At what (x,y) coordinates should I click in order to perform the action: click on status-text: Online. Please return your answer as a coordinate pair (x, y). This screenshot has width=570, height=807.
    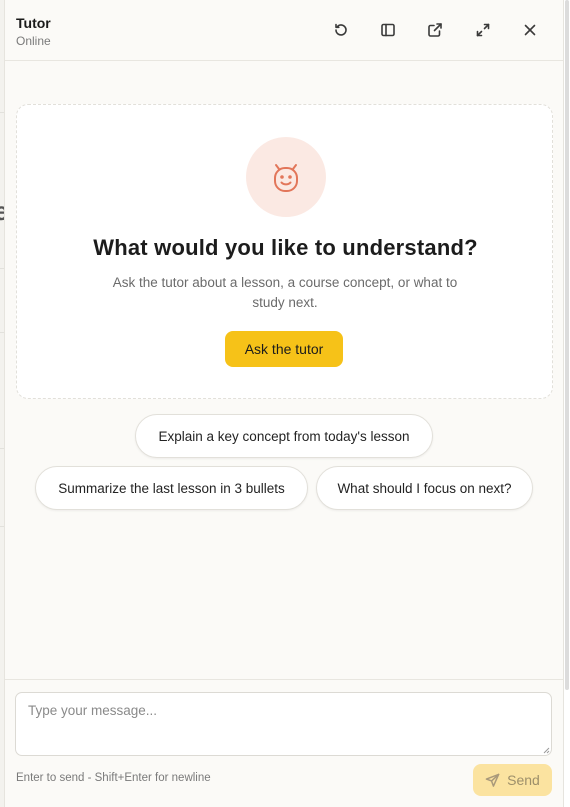
    Looking at the image, I should click on (33, 41).